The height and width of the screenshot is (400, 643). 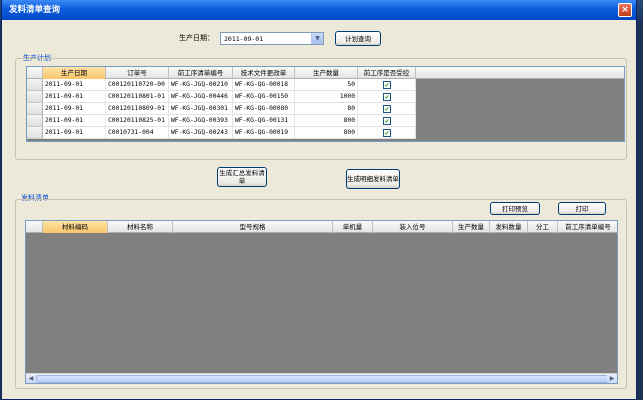 I want to click on column-order-number: 订单号, so click(x=137, y=73).